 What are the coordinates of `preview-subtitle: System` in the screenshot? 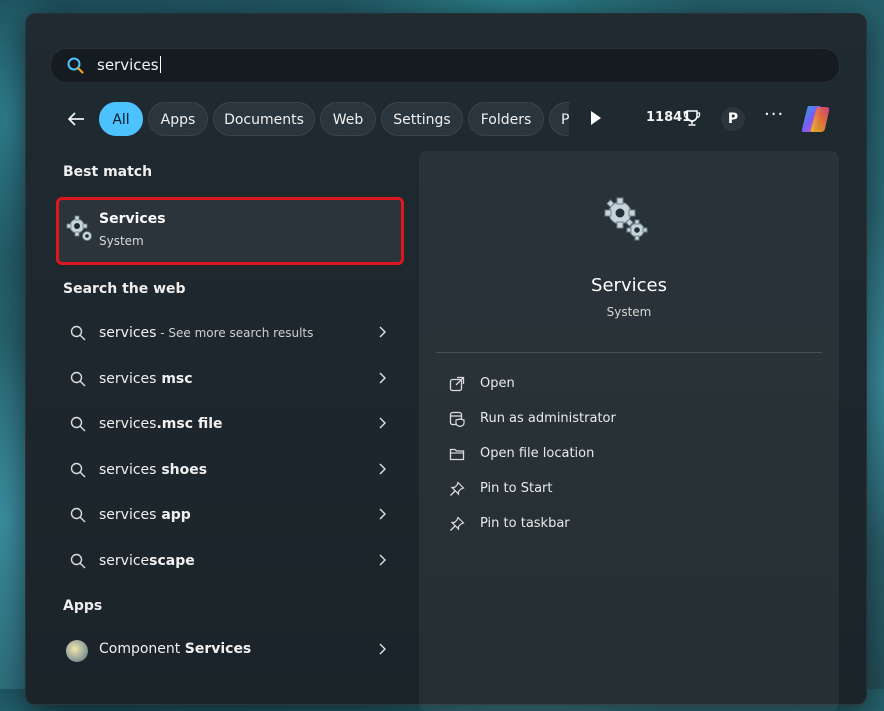 It's located at (629, 312).